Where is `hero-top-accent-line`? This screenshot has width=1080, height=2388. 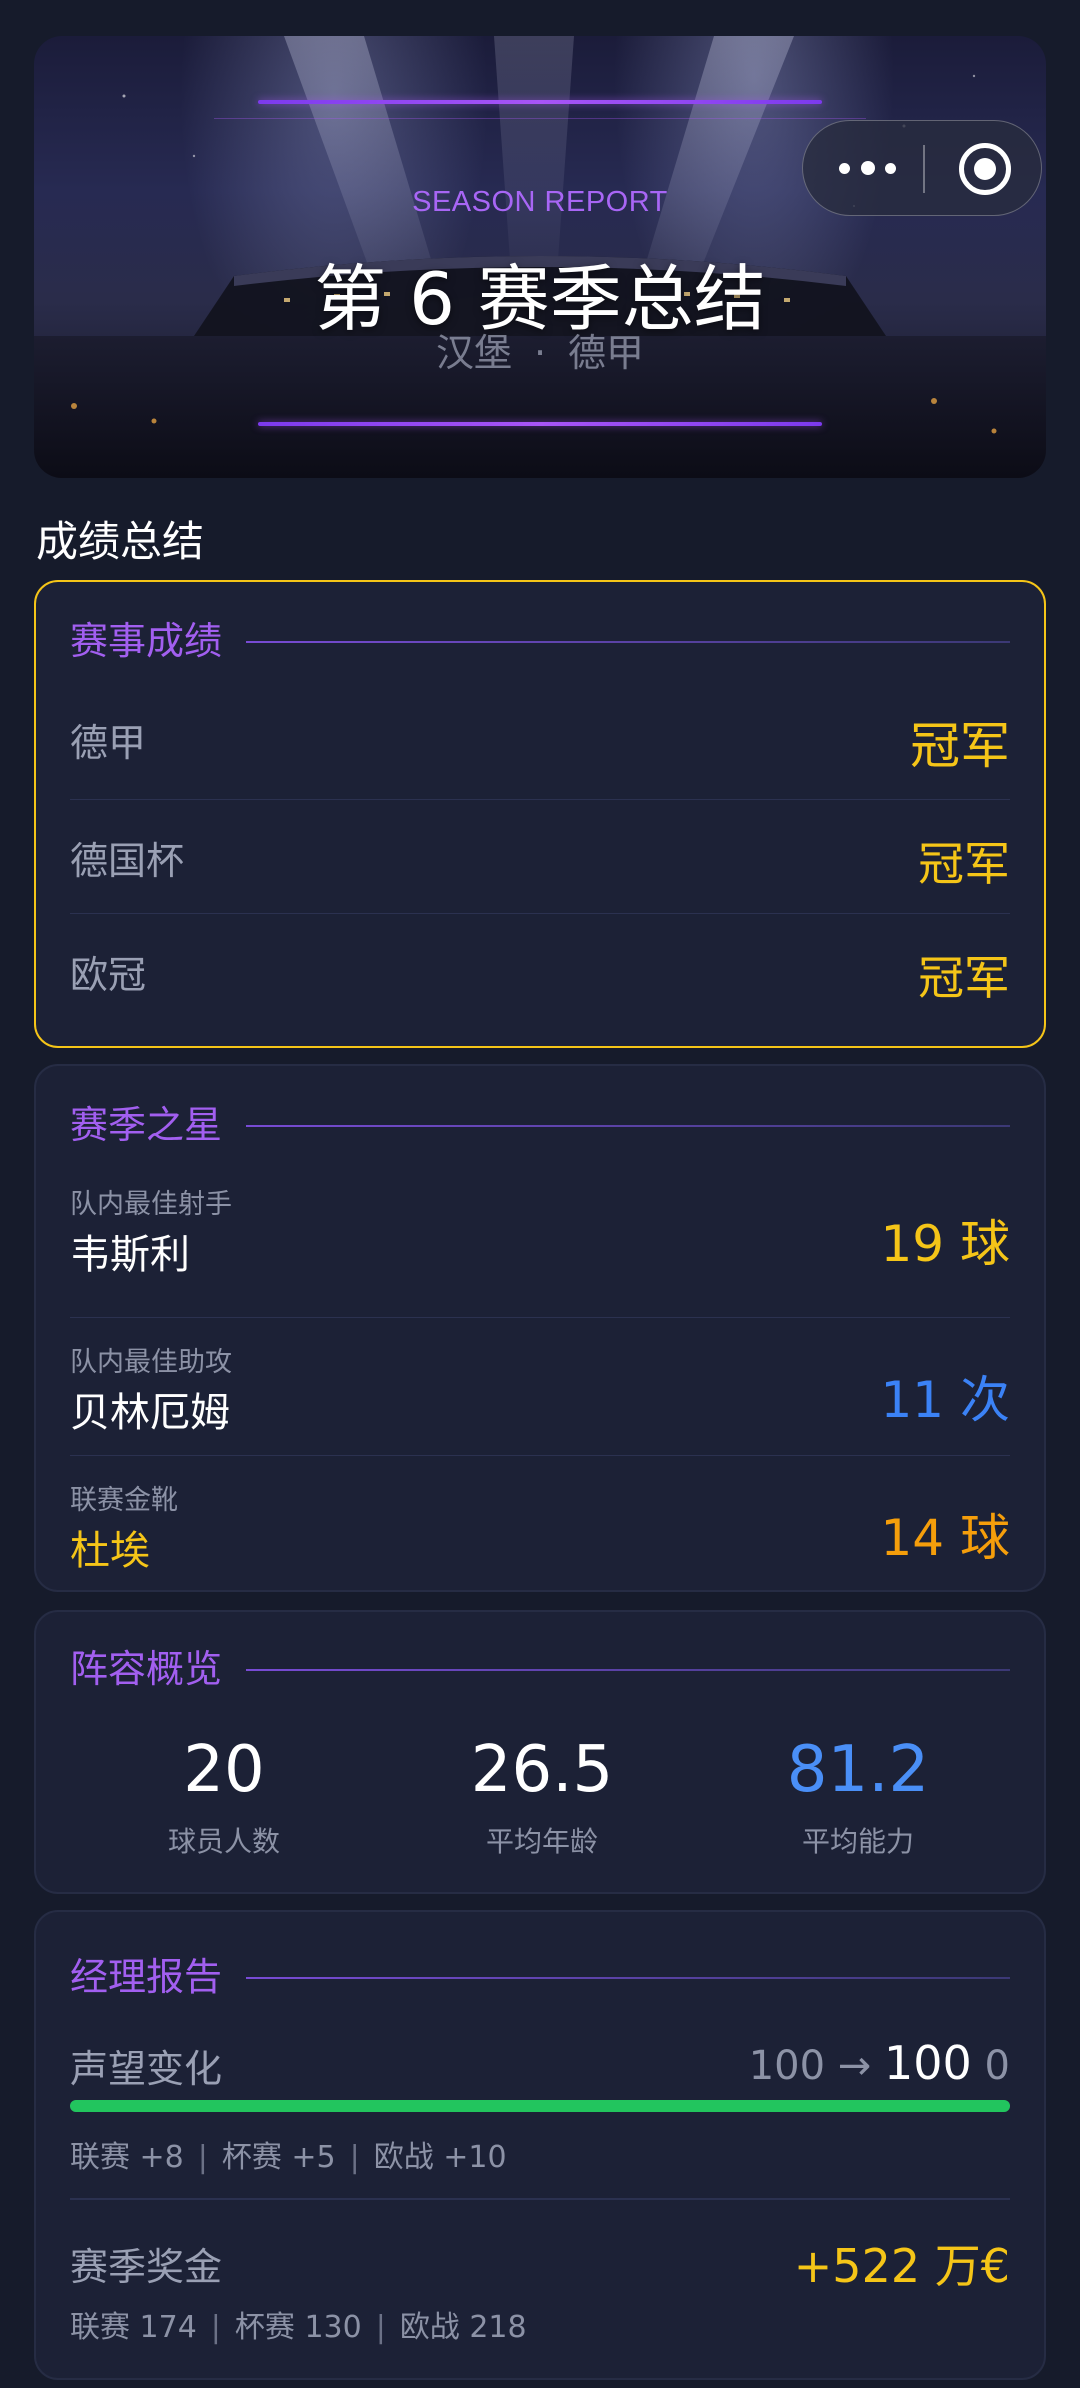 hero-top-accent-line is located at coordinates (540, 102).